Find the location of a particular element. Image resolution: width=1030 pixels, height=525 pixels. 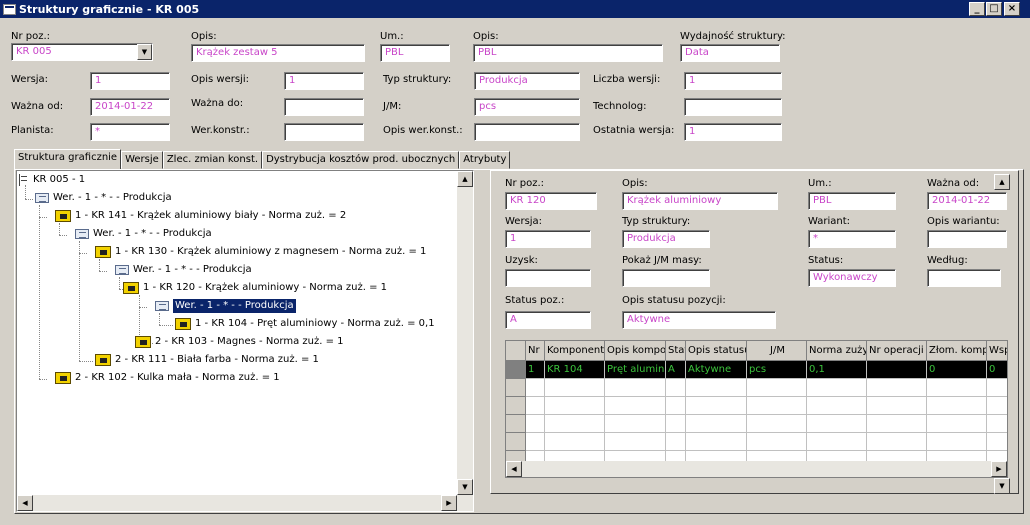

nr-poz-combo: KR 005 ▼ is located at coordinates (82, 52).